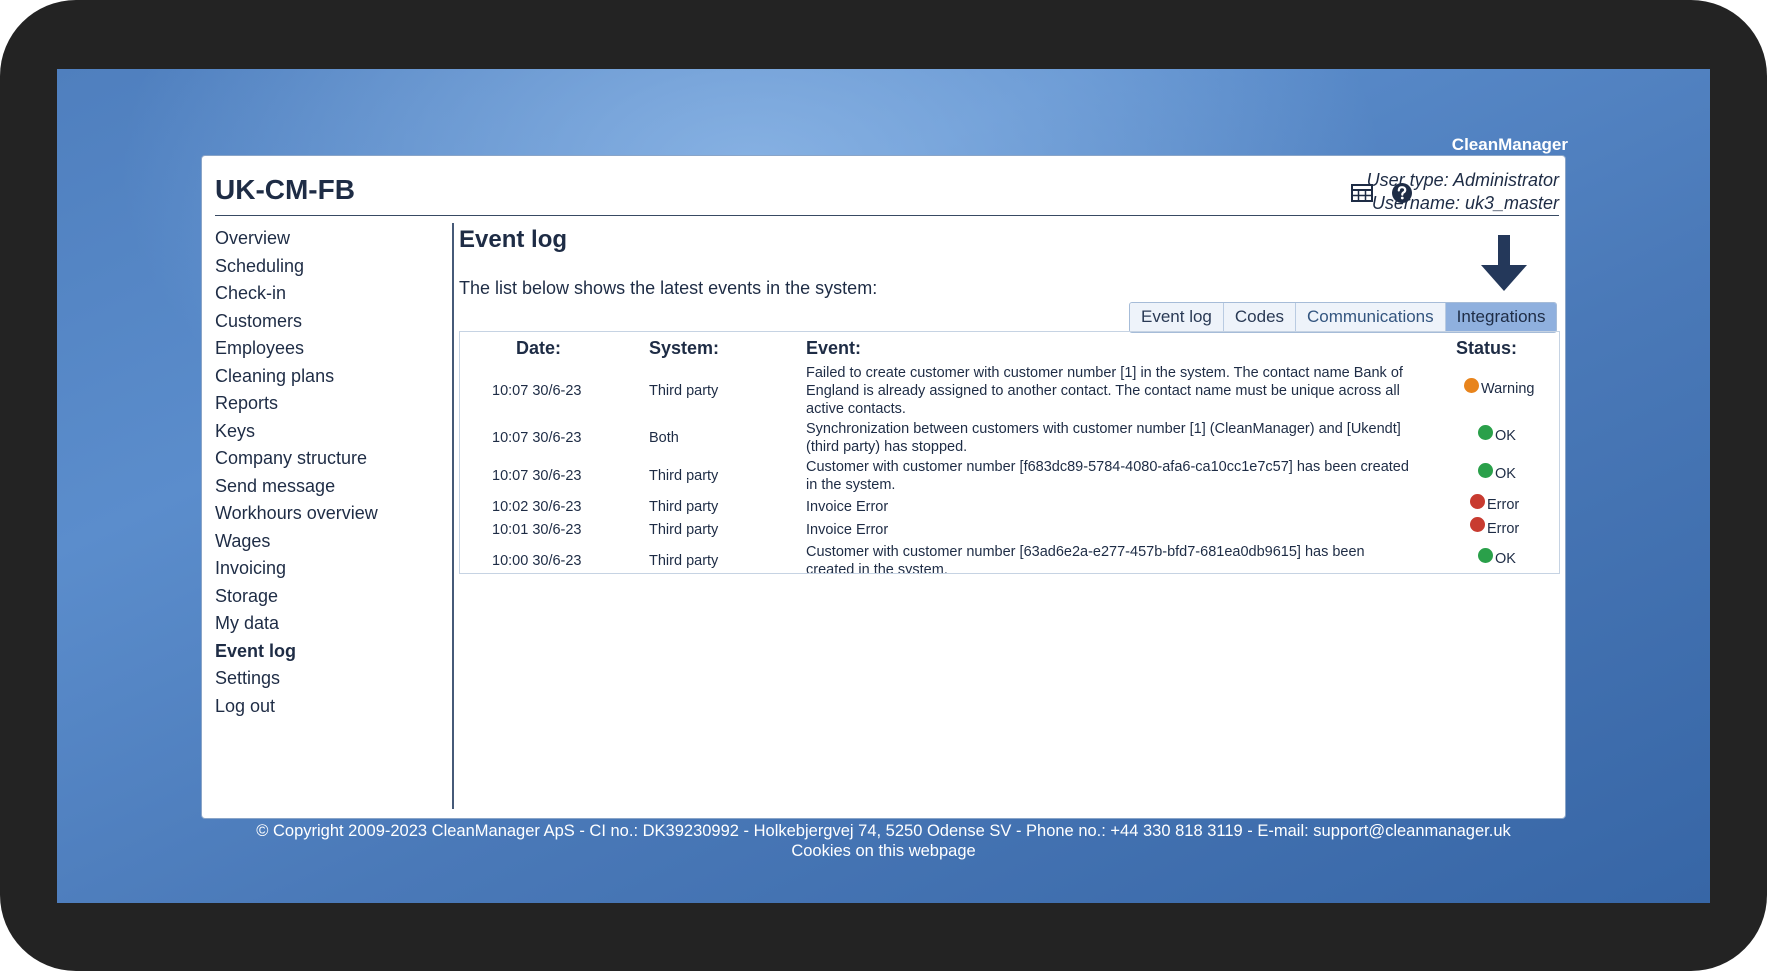 Image resolution: width=1767 pixels, height=971 pixels. What do you see at coordinates (664, 438) in the screenshot?
I see `cell-system: Both` at bounding box center [664, 438].